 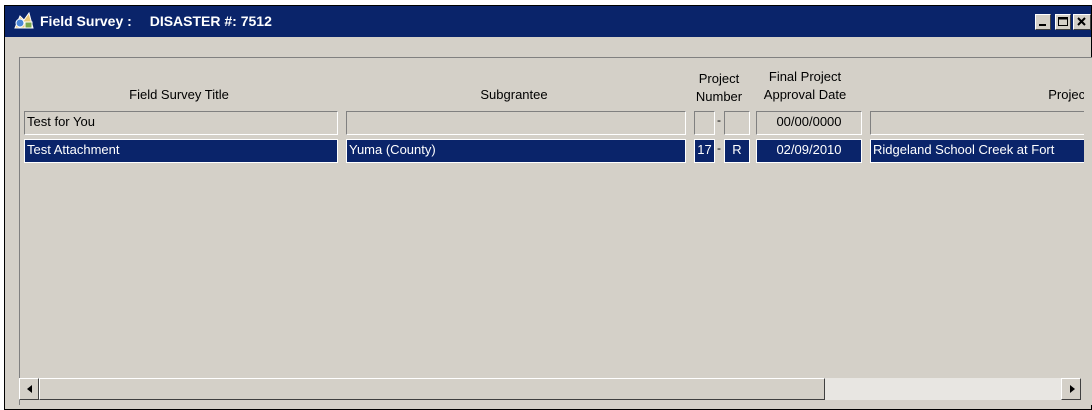 What do you see at coordinates (737, 151) in the screenshot?
I see `cell-project-number-b: R` at bounding box center [737, 151].